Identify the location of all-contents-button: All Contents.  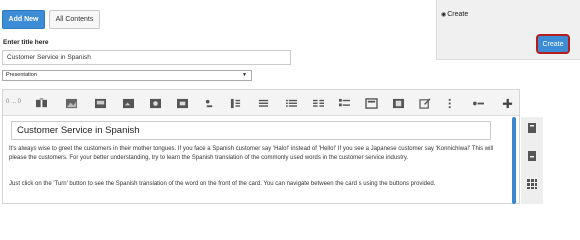
(74, 19).